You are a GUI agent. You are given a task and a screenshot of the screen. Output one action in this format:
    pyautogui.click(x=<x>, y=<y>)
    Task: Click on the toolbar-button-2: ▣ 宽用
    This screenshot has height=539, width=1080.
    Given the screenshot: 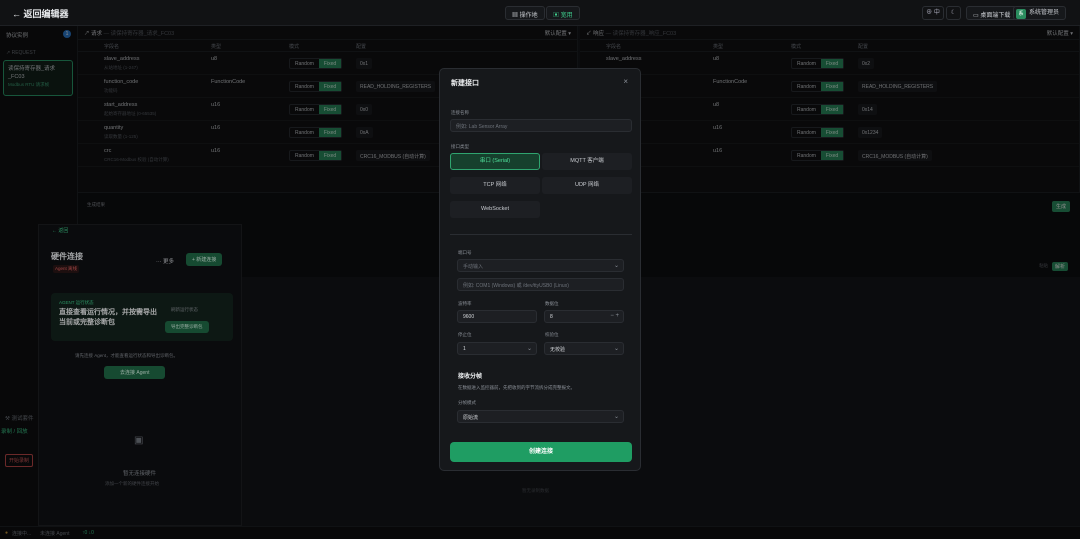 What is the action you would take?
    pyautogui.click(x=563, y=13)
    